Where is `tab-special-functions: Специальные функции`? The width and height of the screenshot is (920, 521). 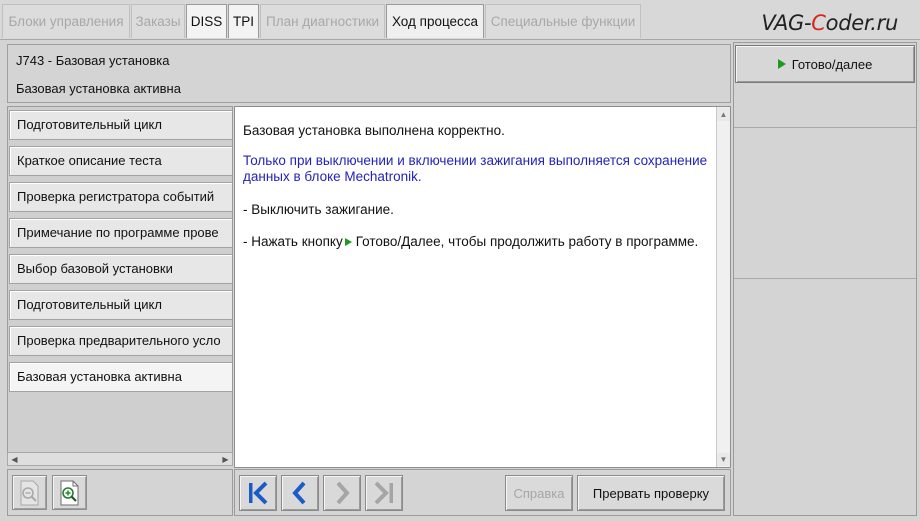
tab-special-functions: Специальные функции is located at coordinates (563, 21).